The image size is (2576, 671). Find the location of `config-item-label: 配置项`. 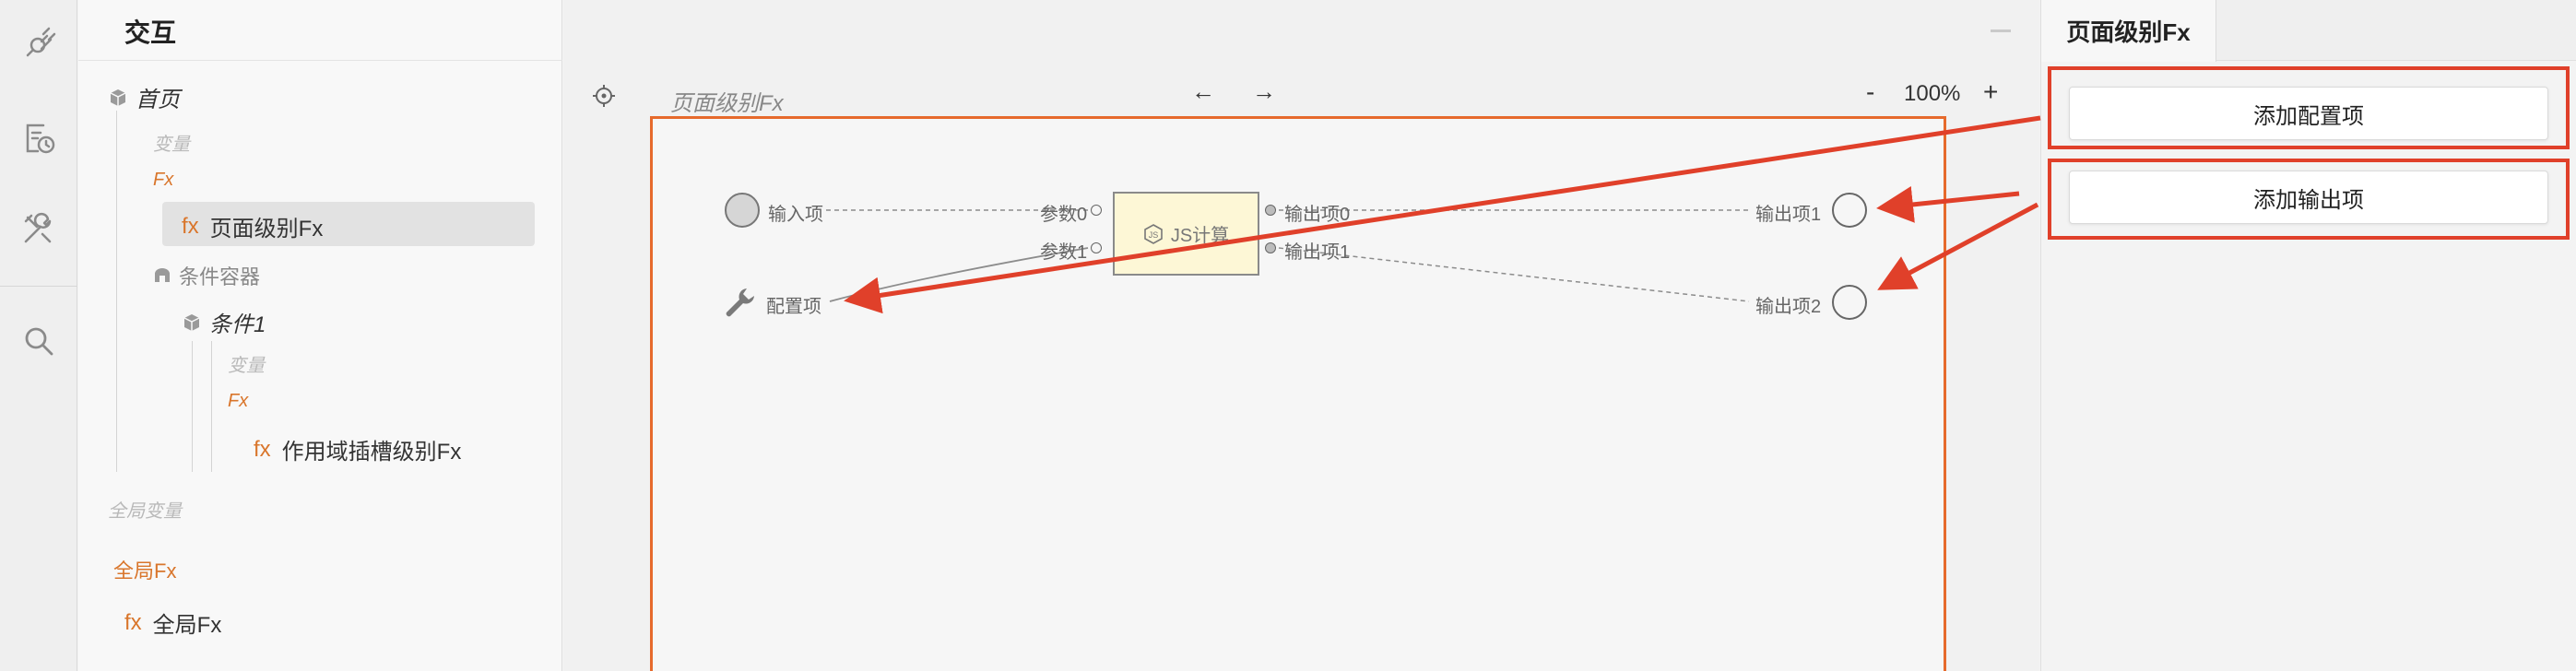

config-item-label: 配置项 is located at coordinates (793, 307).